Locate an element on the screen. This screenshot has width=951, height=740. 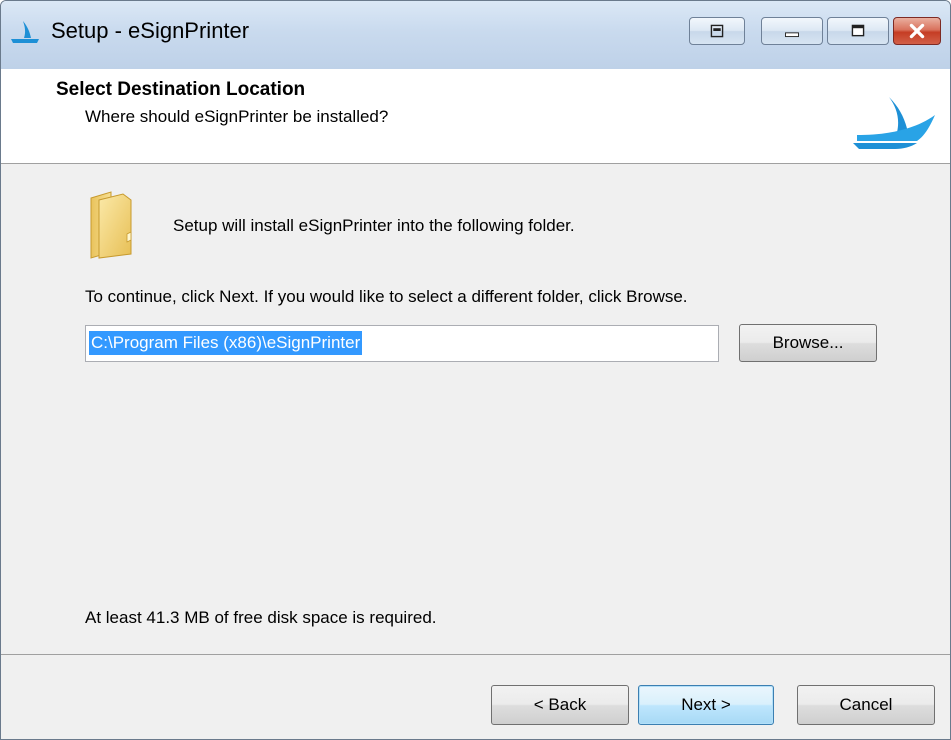
minimize-button is located at coordinates (792, 31).